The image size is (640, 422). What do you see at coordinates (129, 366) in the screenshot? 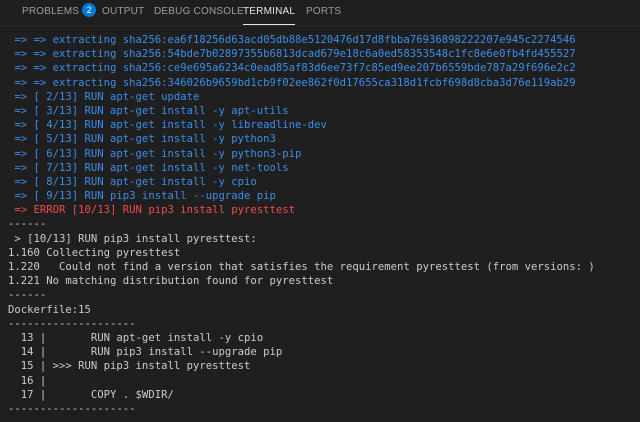
I see `terminal-line: 15 | >>> RUN pip3 install pyresttest` at bounding box center [129, 366].